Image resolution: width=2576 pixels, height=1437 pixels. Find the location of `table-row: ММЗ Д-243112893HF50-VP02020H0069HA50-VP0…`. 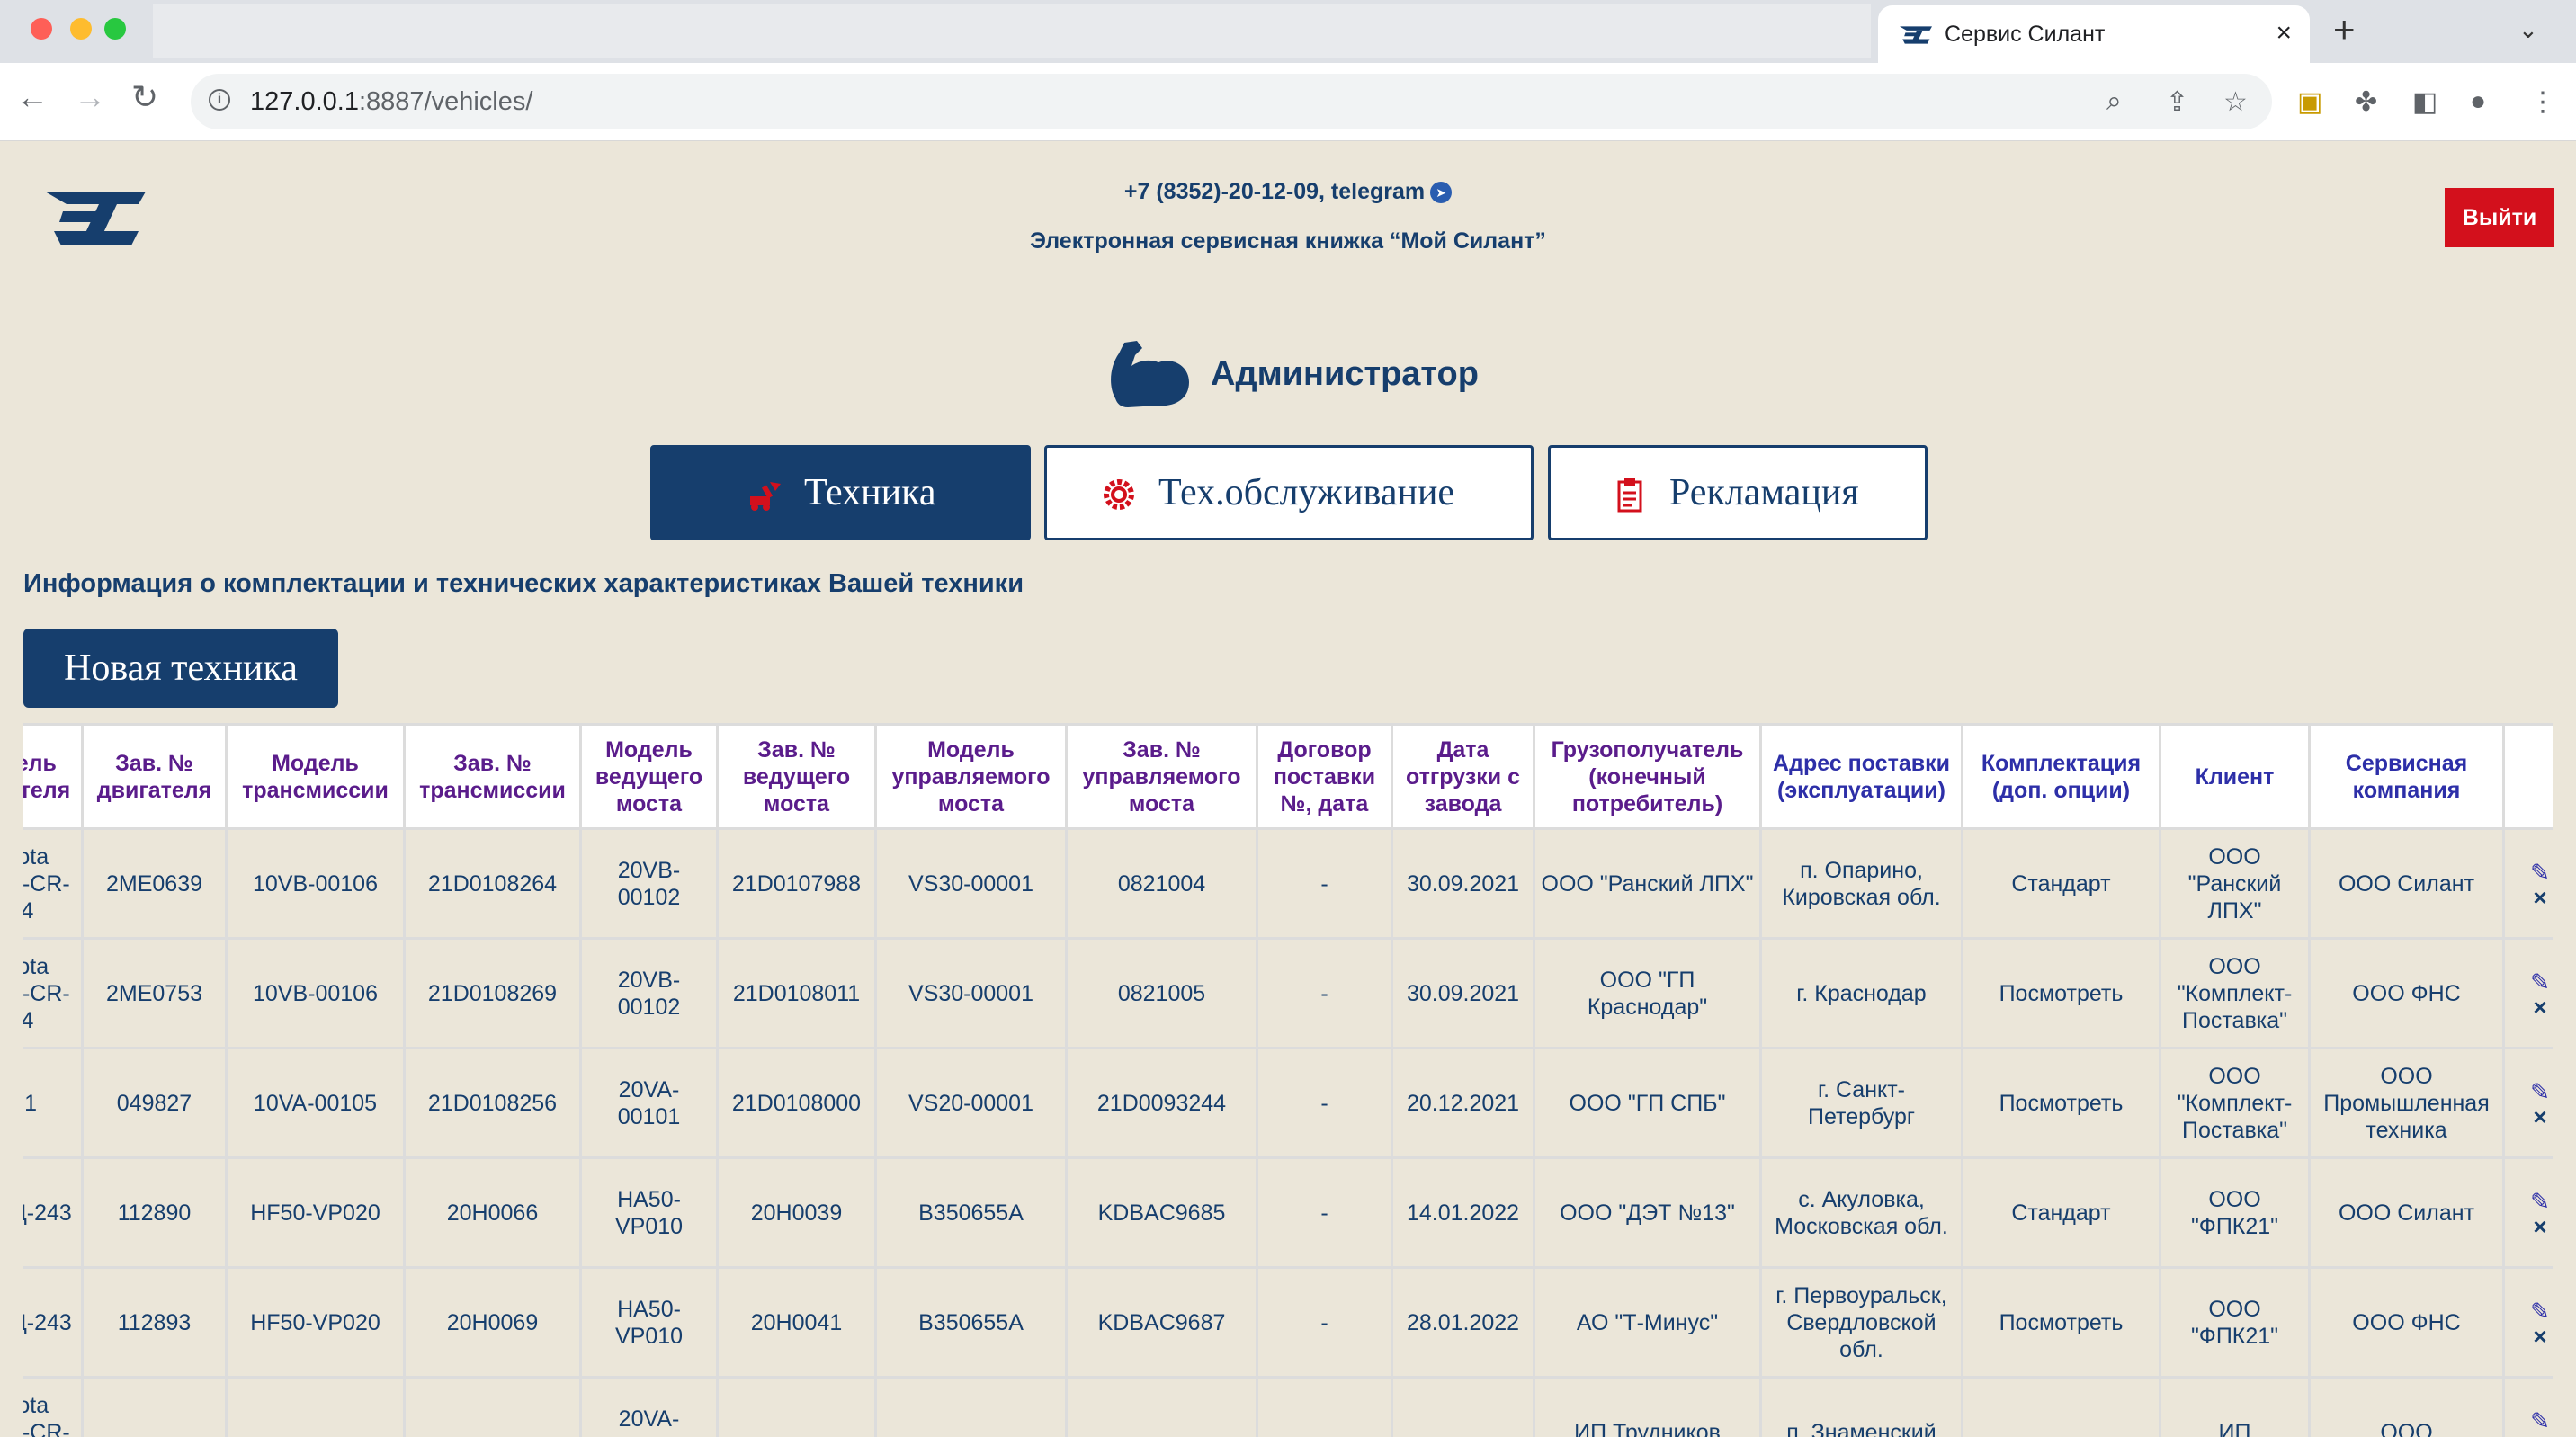

table-row: ММЗ Д-243112893HF50-VP02020H0069HA50-VP0… is located at coordinates (1288, 1322).